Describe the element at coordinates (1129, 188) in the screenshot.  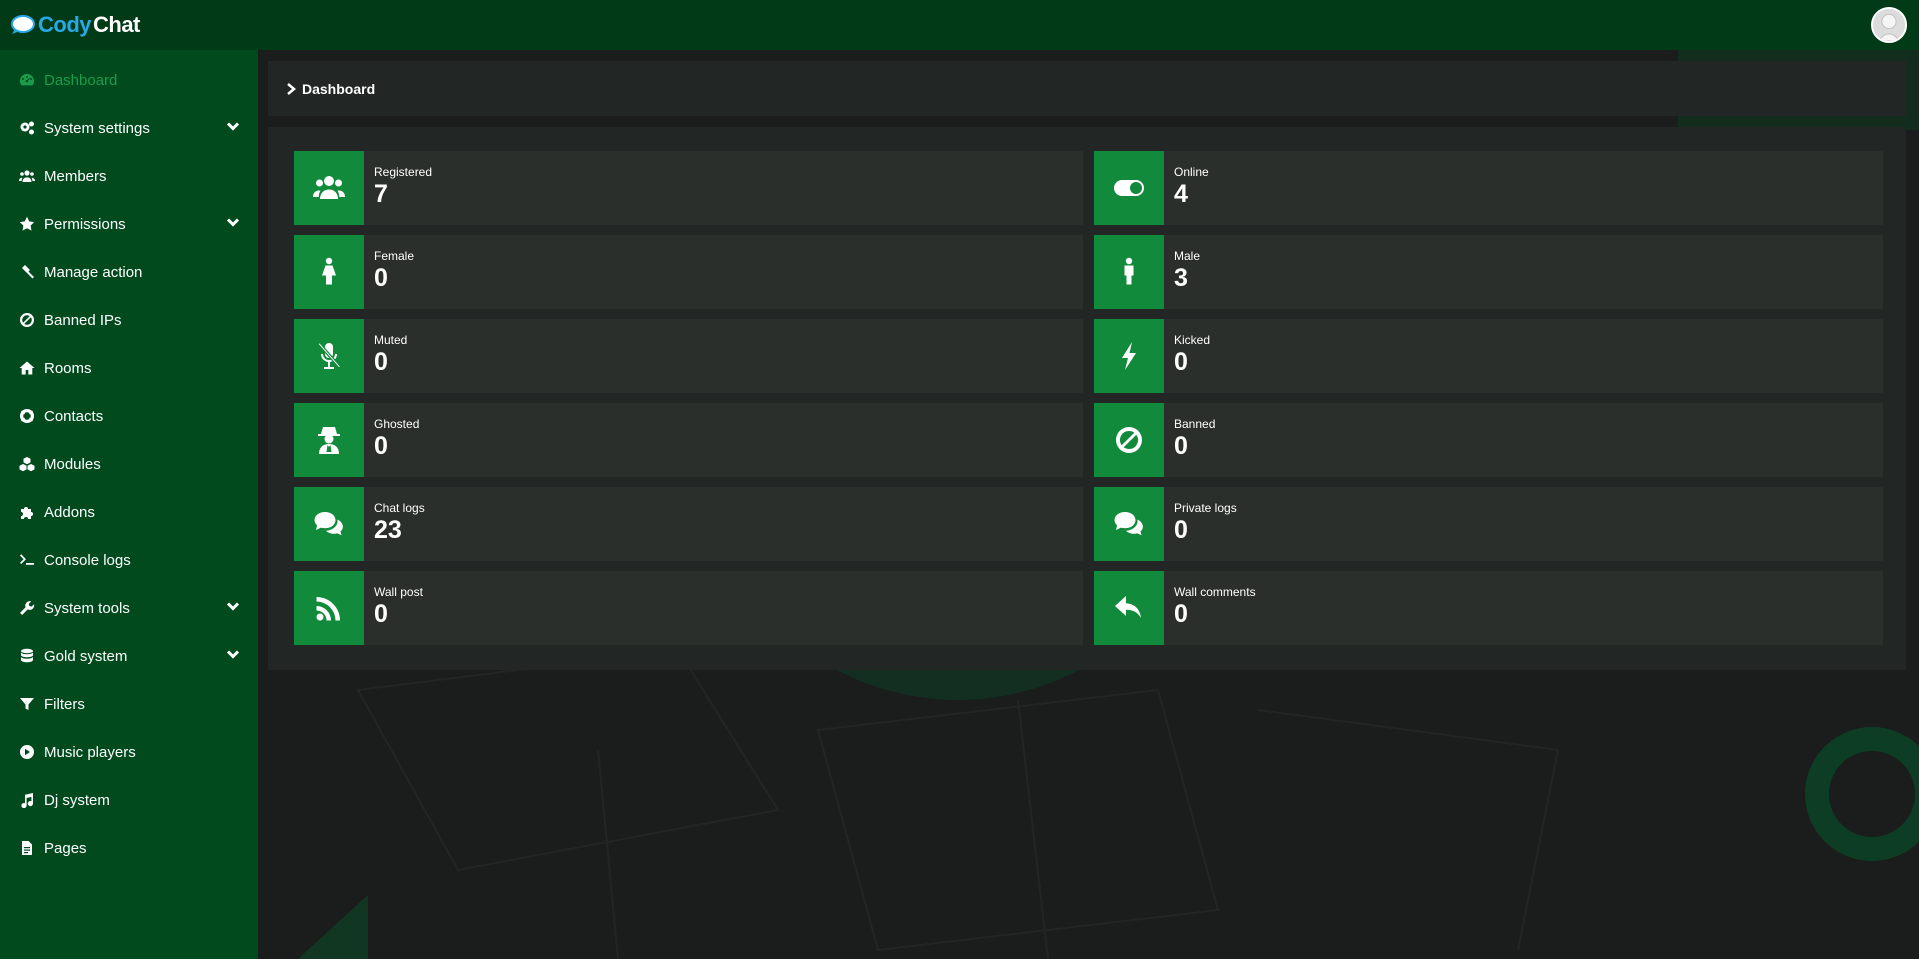
I see `toggle-on-icon` at that location.